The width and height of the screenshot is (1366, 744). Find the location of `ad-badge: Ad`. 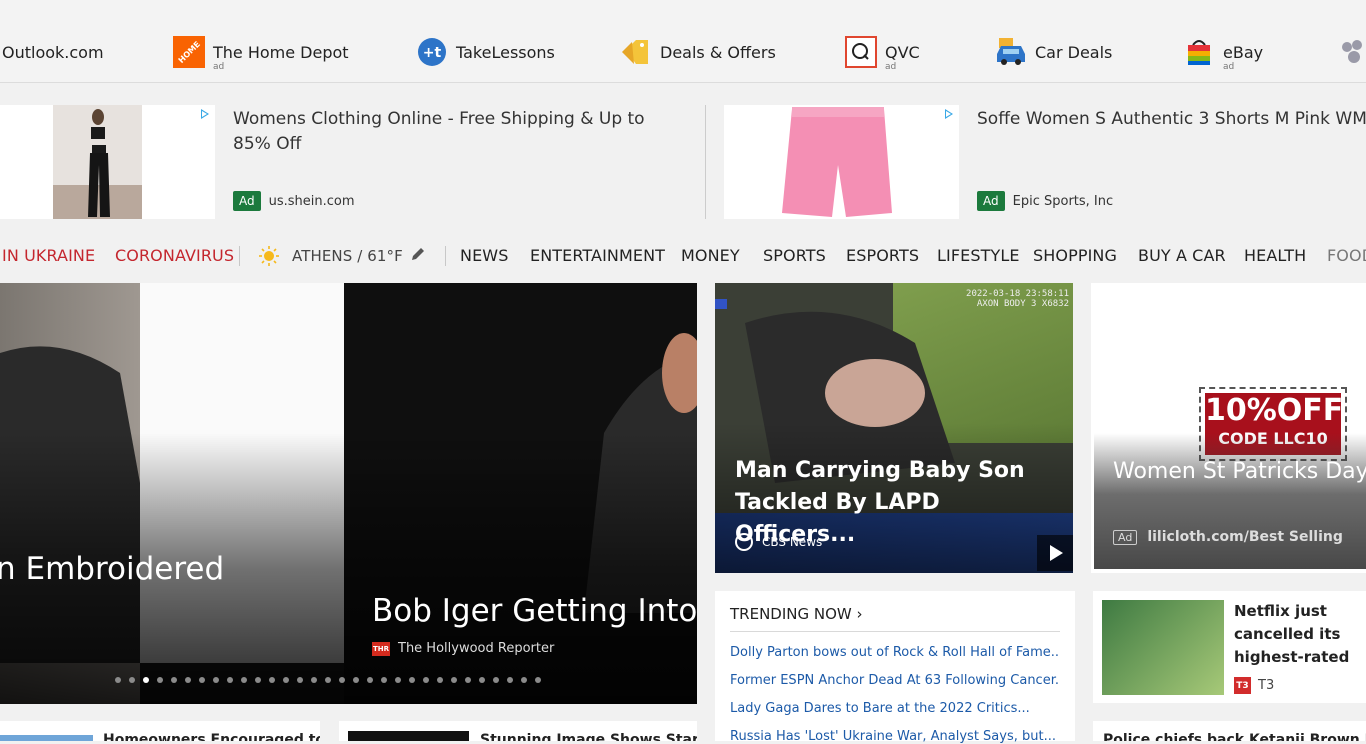

ad-badge: Ad is located at coordinates (247, 201).